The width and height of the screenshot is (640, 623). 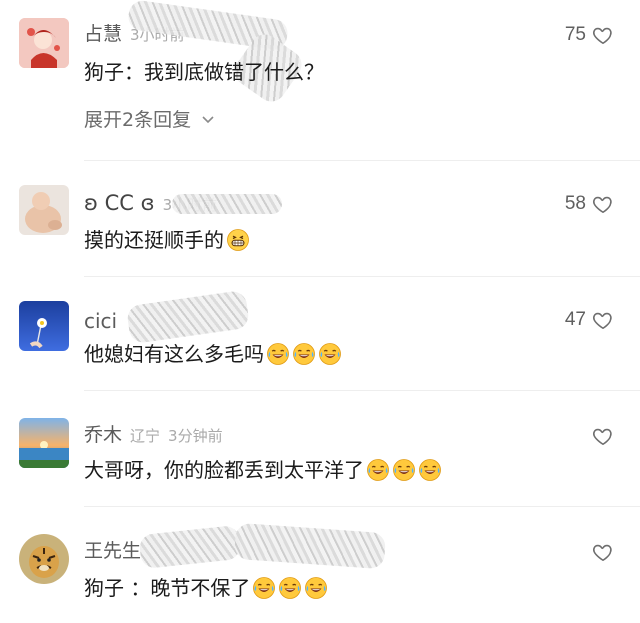 What do you see at coordinates (589, 35) in the screenshot?
I see `like-button: 75` at bounding box center [589, 35].